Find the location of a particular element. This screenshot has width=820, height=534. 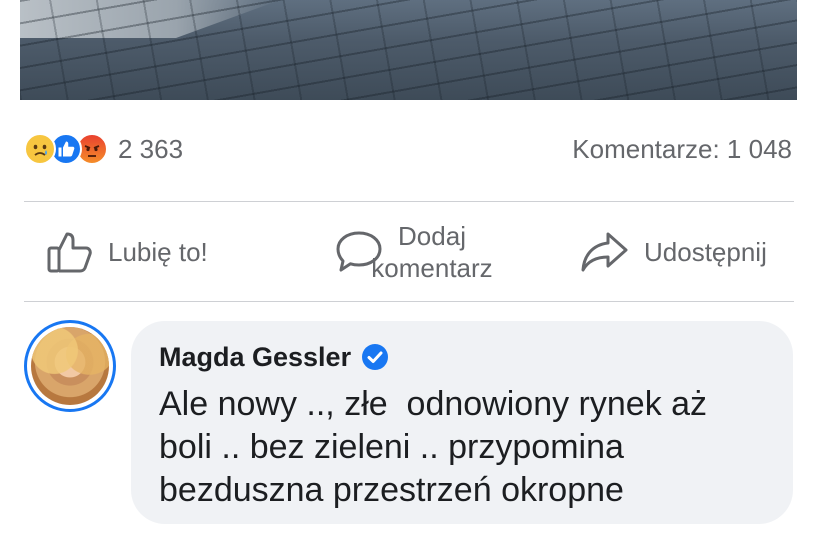

comment-line: bezduszna przestrzeń okropne is located at coordinates (391, 490).